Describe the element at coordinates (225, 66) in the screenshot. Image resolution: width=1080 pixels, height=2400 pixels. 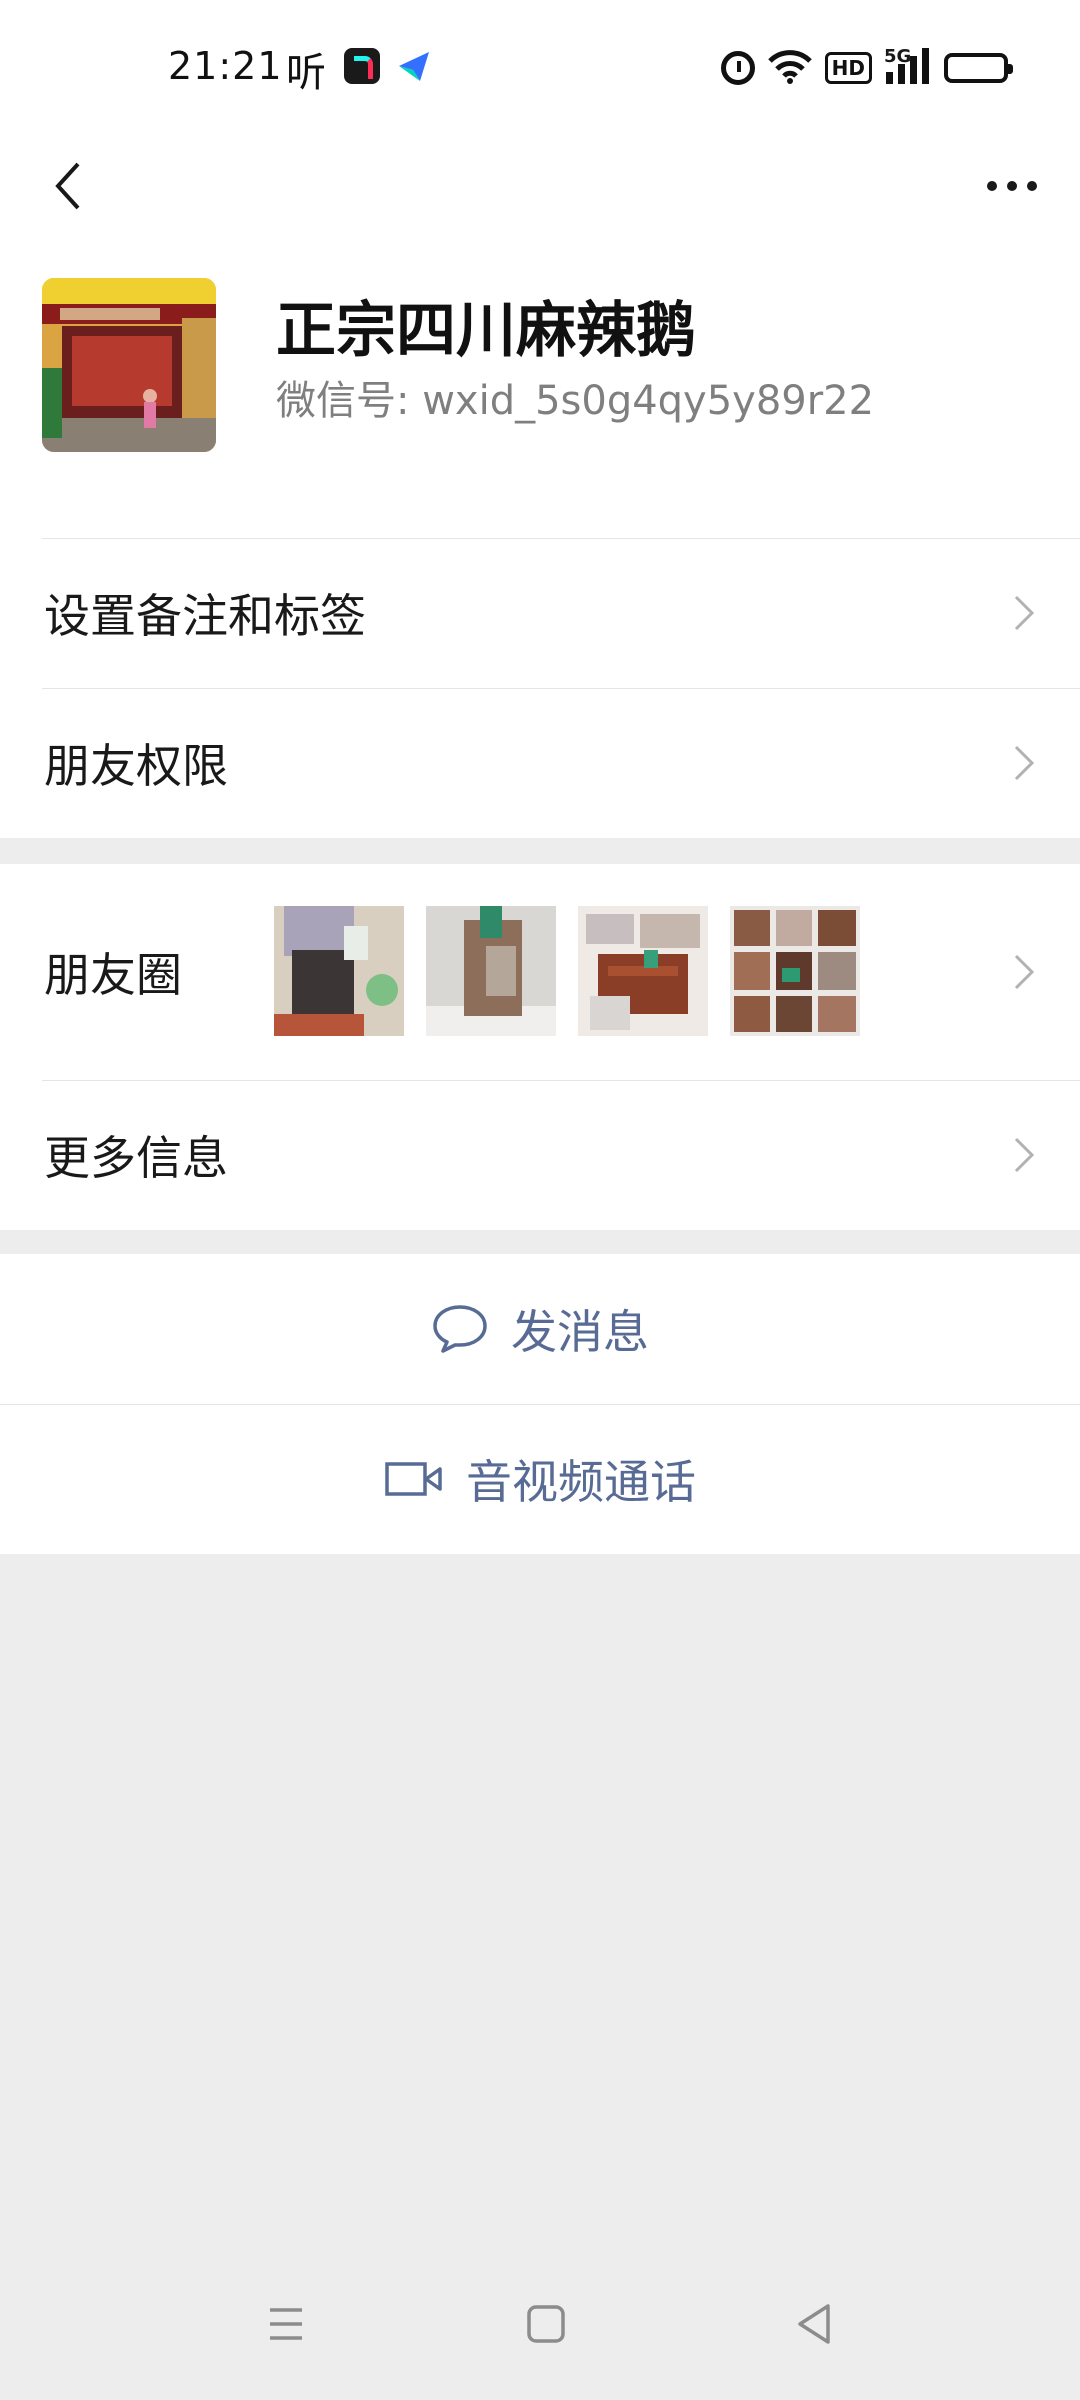
I see `status-time: 21:21` at that location.